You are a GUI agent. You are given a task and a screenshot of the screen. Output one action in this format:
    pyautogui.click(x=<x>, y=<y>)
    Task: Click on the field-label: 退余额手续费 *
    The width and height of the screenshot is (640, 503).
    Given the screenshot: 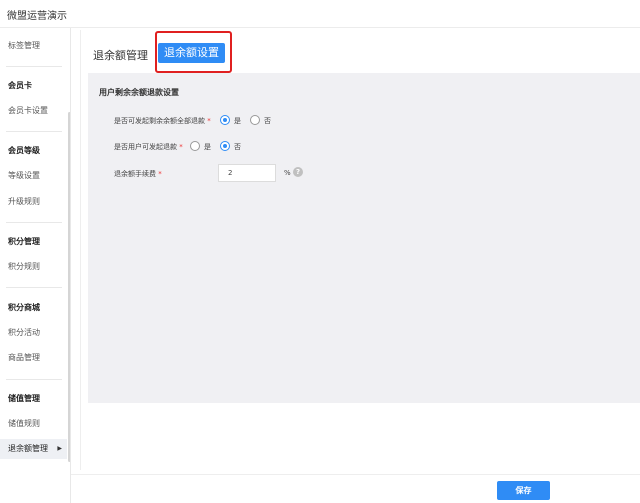 What is the action you would take?
    pyautogui.click(x=138, y=174)
    